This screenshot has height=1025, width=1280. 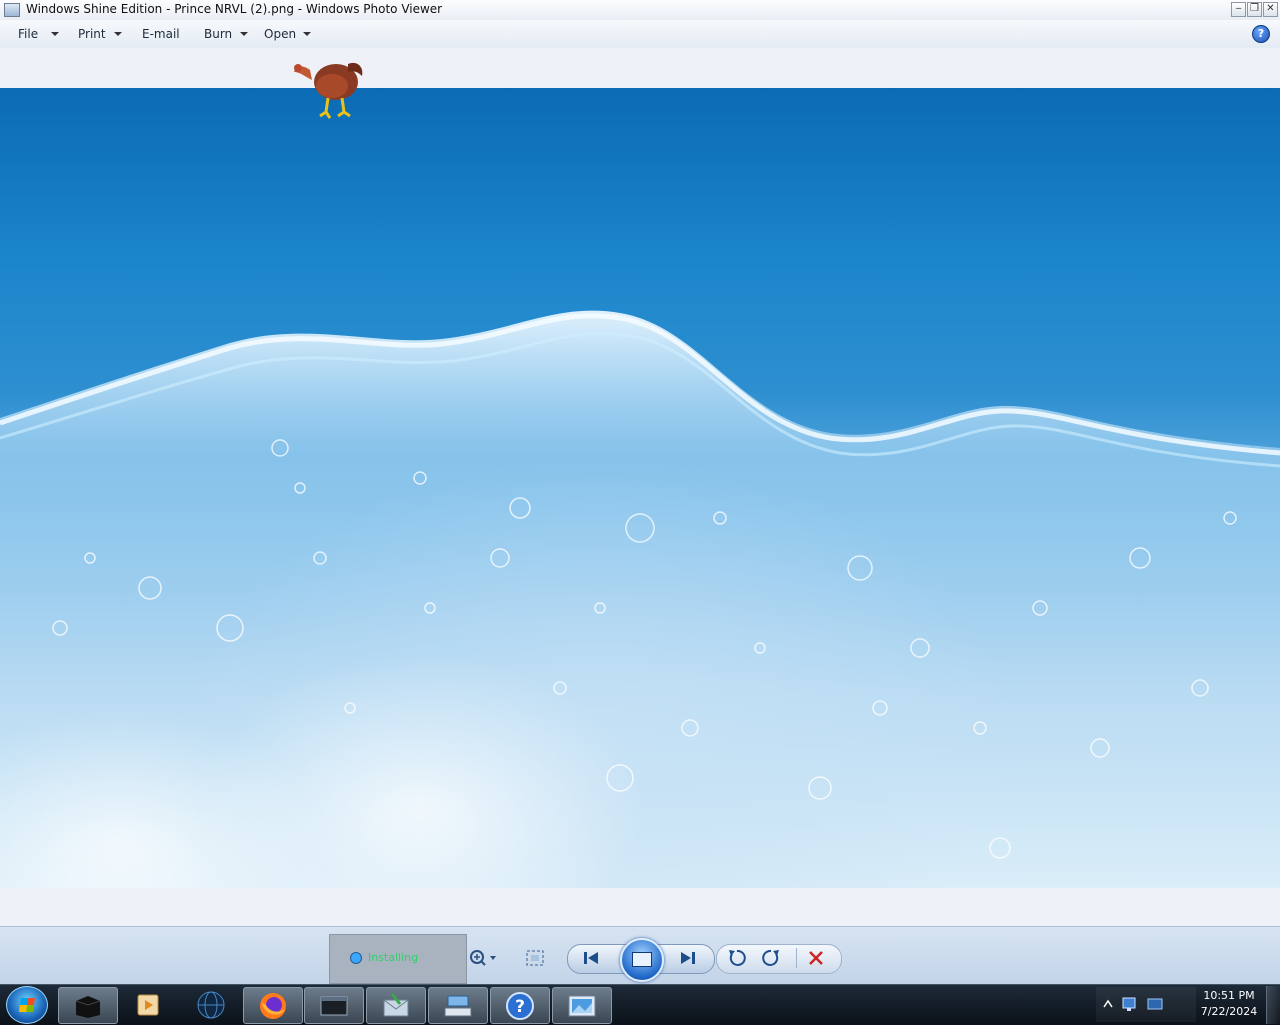 I want to click on start-button, so click(x=27, y=1005).